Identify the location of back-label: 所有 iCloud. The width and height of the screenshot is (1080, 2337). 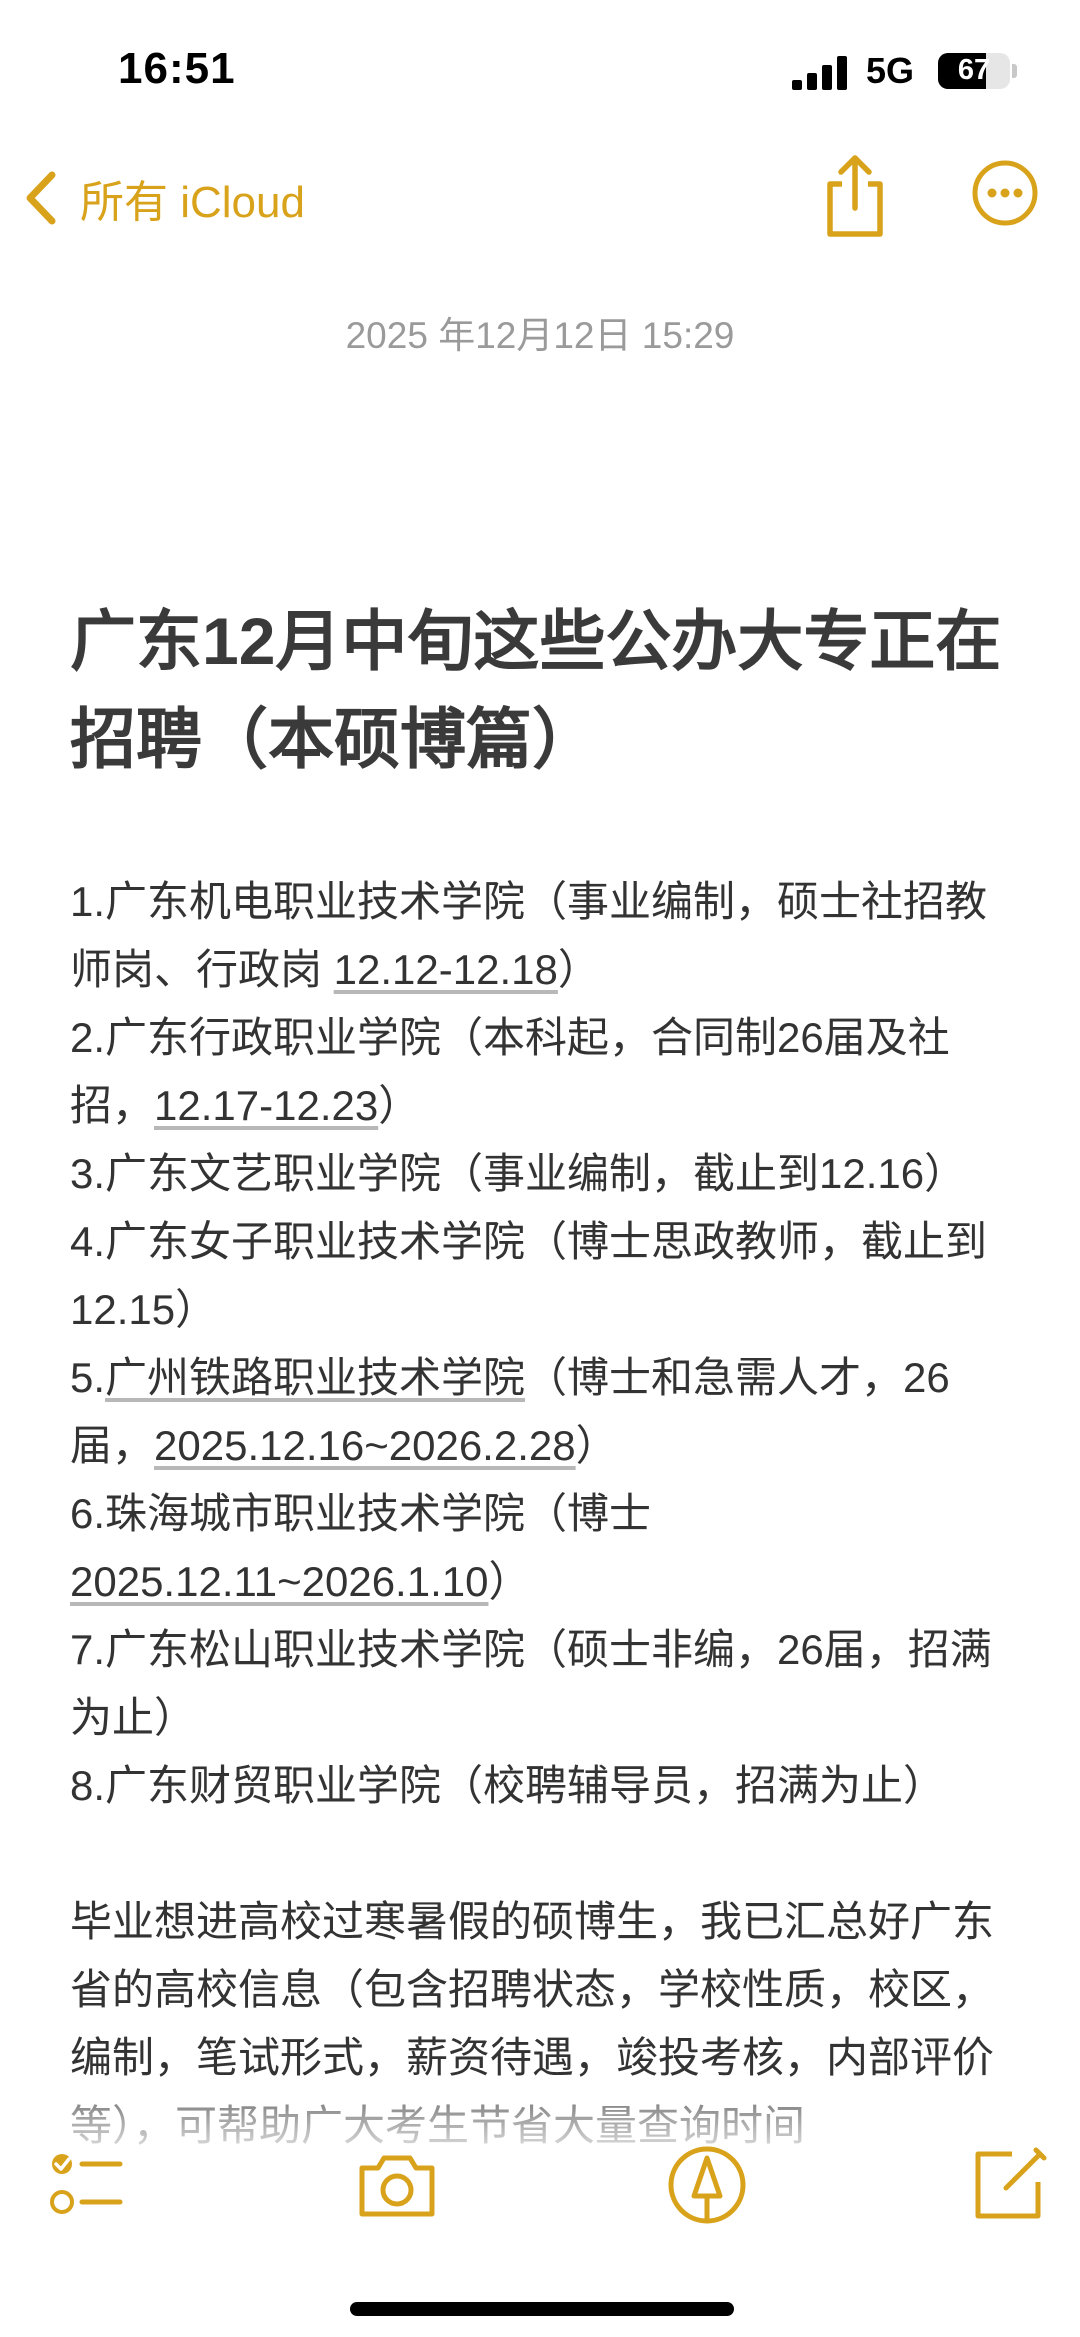
(192, 202).